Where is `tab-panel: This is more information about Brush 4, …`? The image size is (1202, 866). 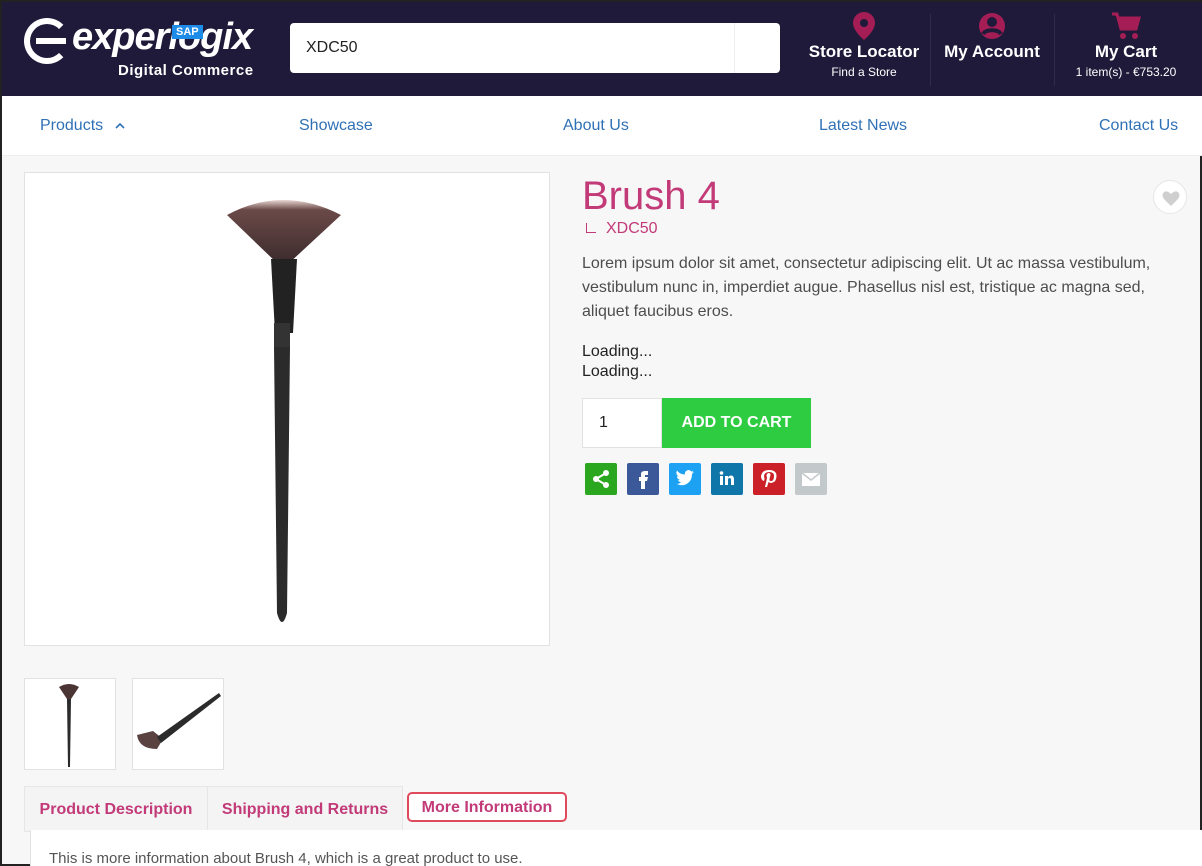 tab-panel: This is more information about Brush 4, … is located at coordinates (616, 848).